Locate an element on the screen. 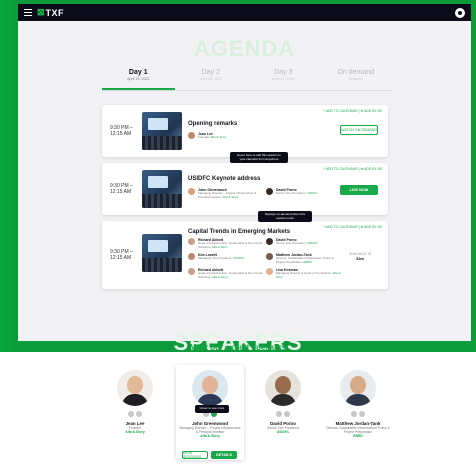  tab-date: April 20, 2023 is located at coordinates (210, 79).